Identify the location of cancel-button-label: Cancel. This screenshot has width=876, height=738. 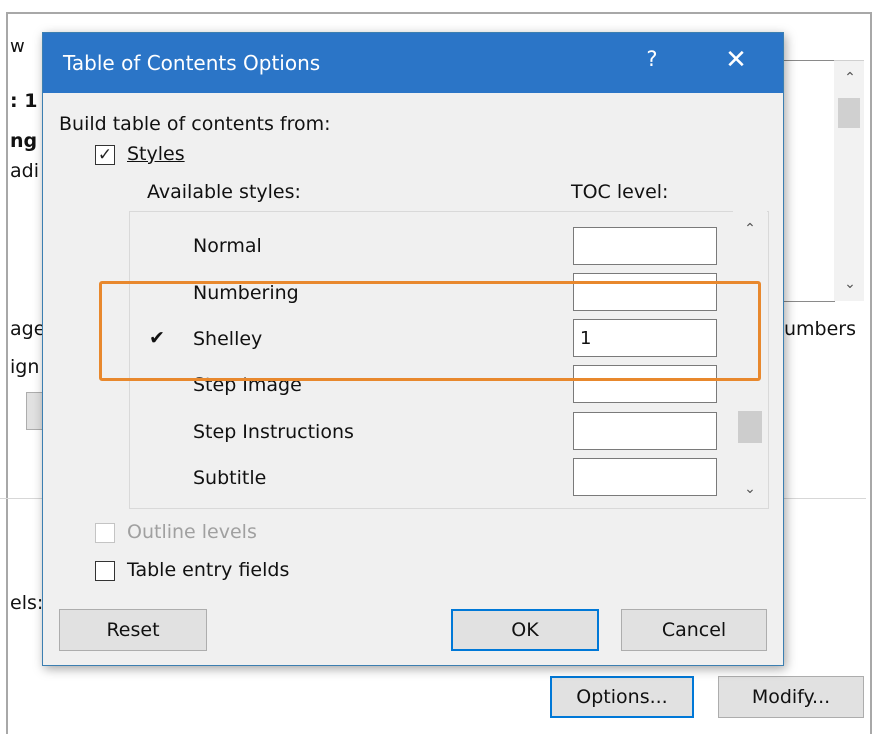
(694, 630).